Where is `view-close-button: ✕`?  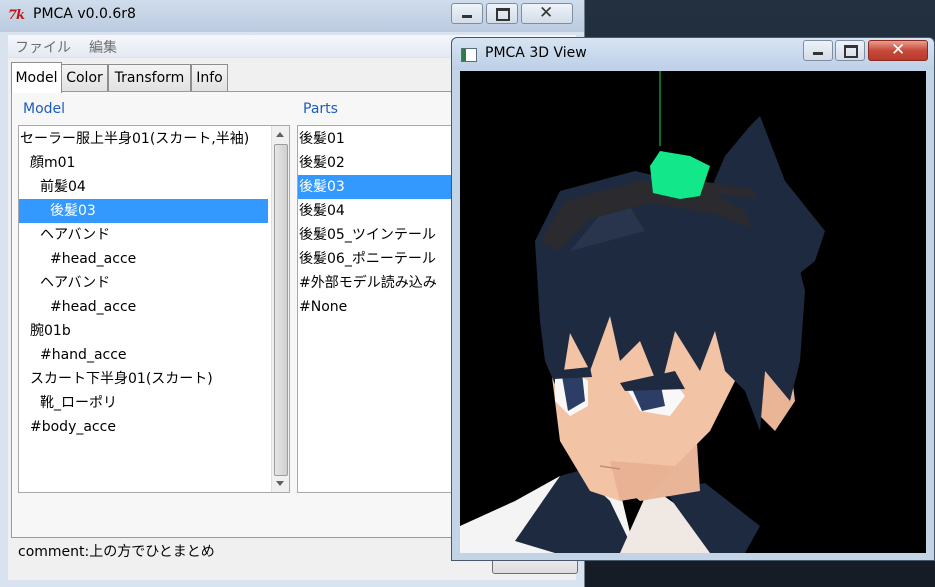
view-close-button: ✕ is located at coordinates (898, 50).